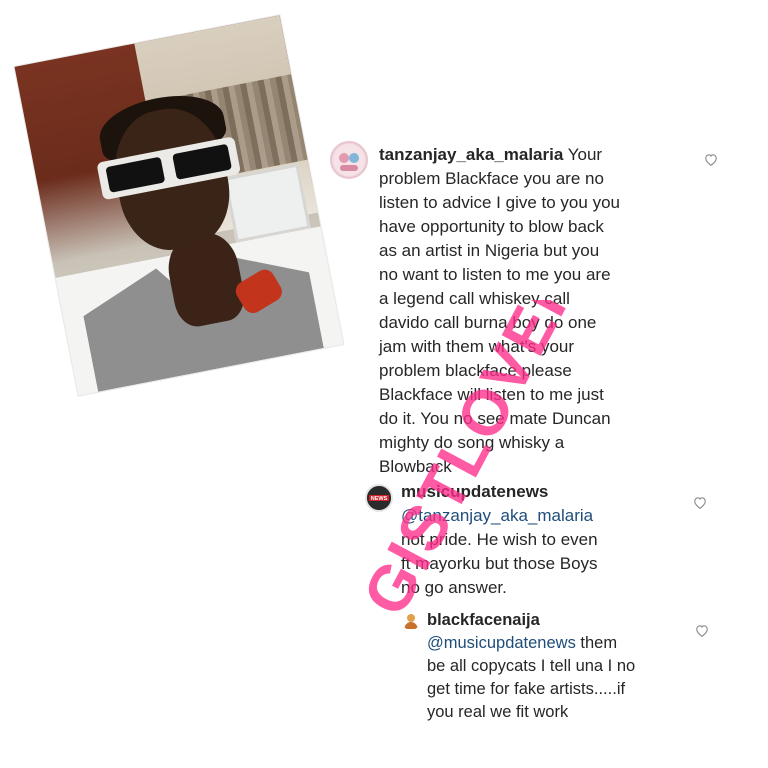  I want to click on comment-text-line: listen to advice I give to you you, so click(499, 202).